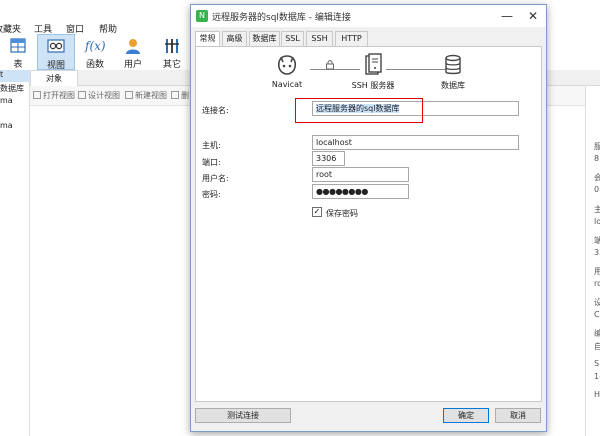 The width and height of the screenshot is (600, 436). What do you see at coordinates (234, 38) in the screenshot?
I see `tab-advanced: 高级` at bounding box center [234, 38].